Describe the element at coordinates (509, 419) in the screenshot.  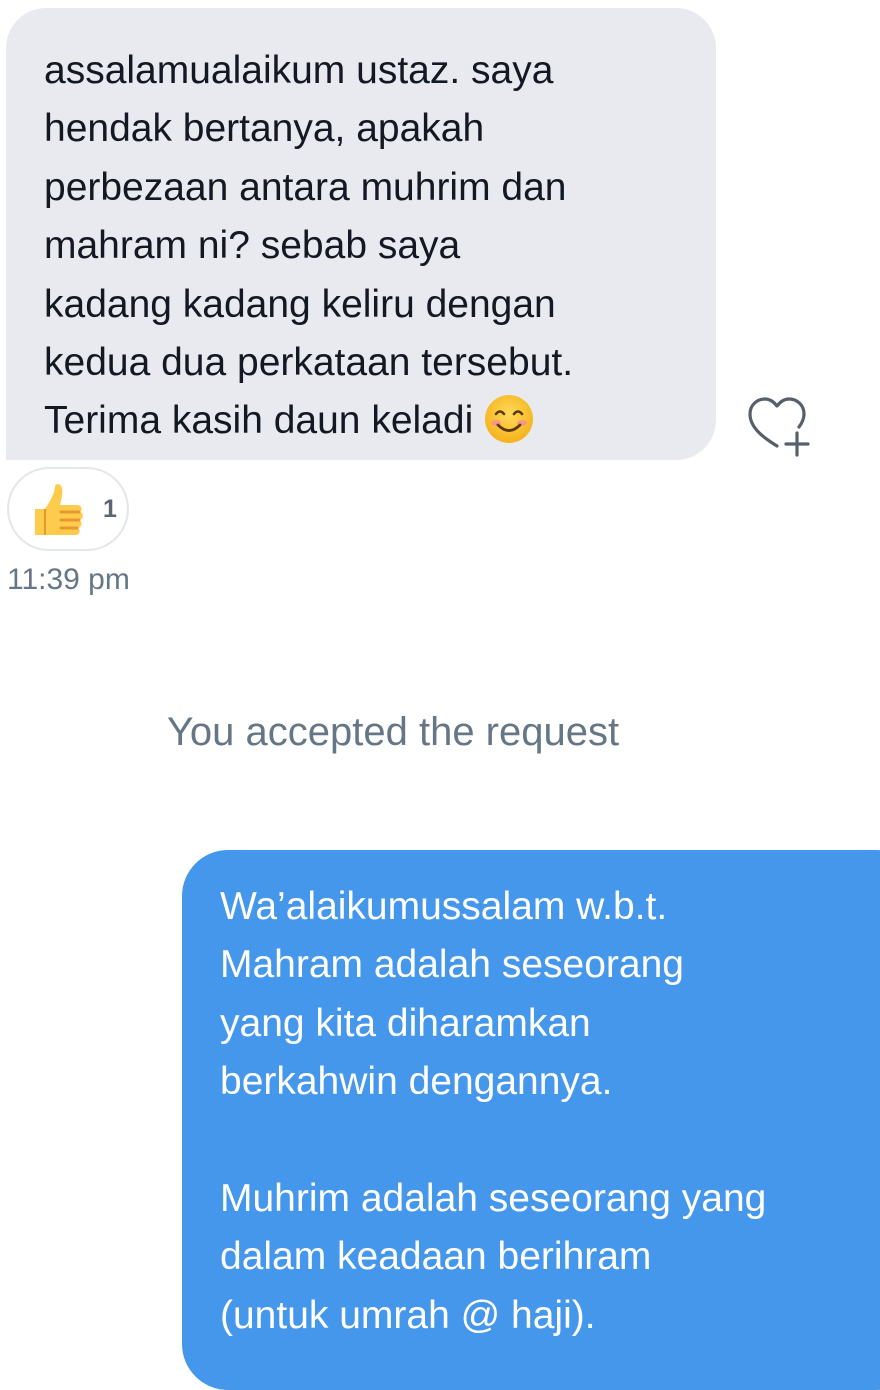
I see `smiling-face-emoji-icon` at that location.